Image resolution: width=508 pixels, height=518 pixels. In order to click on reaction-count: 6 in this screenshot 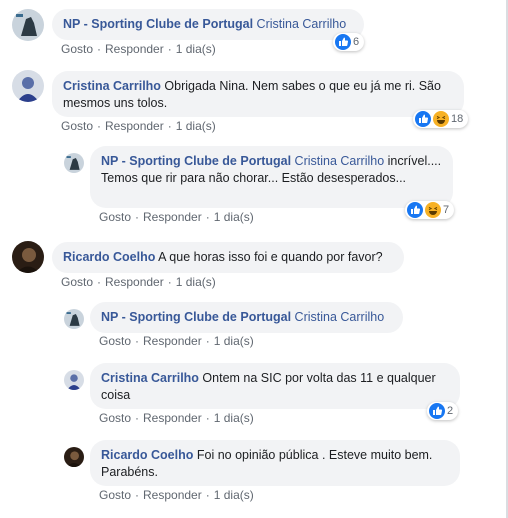, I will do `click(356, 42)`.